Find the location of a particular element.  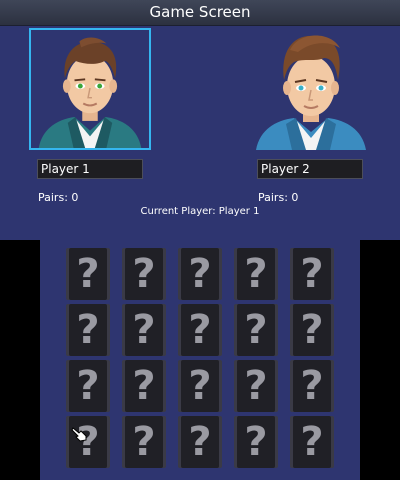

player-1-avatar is located at coordinates (90, 92).